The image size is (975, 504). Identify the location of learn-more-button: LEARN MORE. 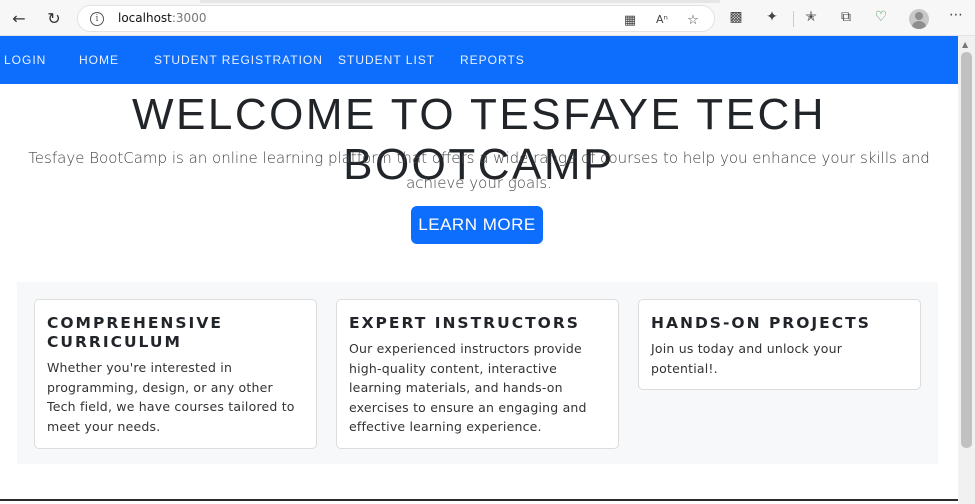
(477, 225).